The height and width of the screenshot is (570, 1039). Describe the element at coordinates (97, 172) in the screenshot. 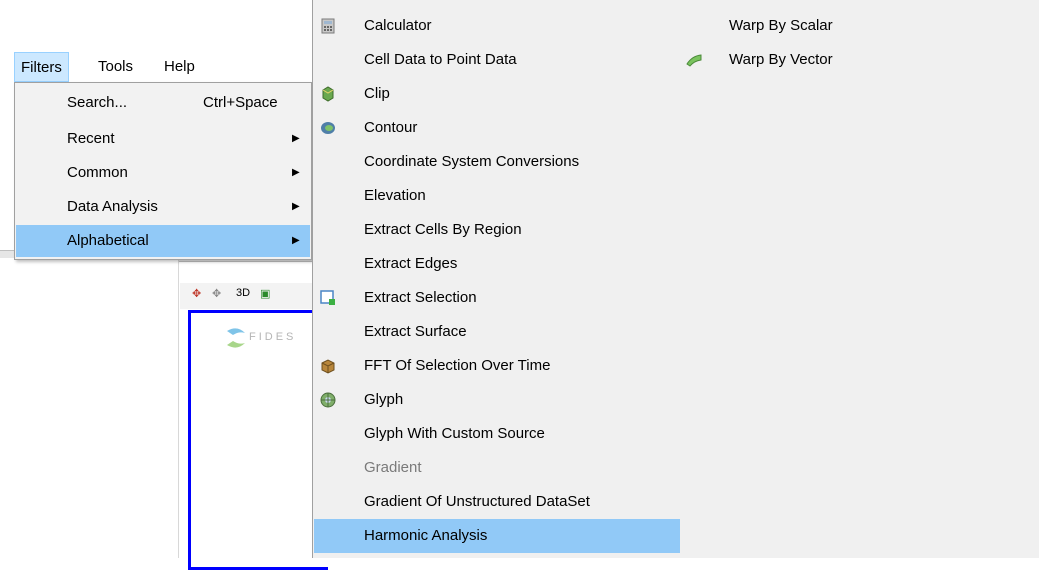

I see `menu-item-label: Common` at that location.